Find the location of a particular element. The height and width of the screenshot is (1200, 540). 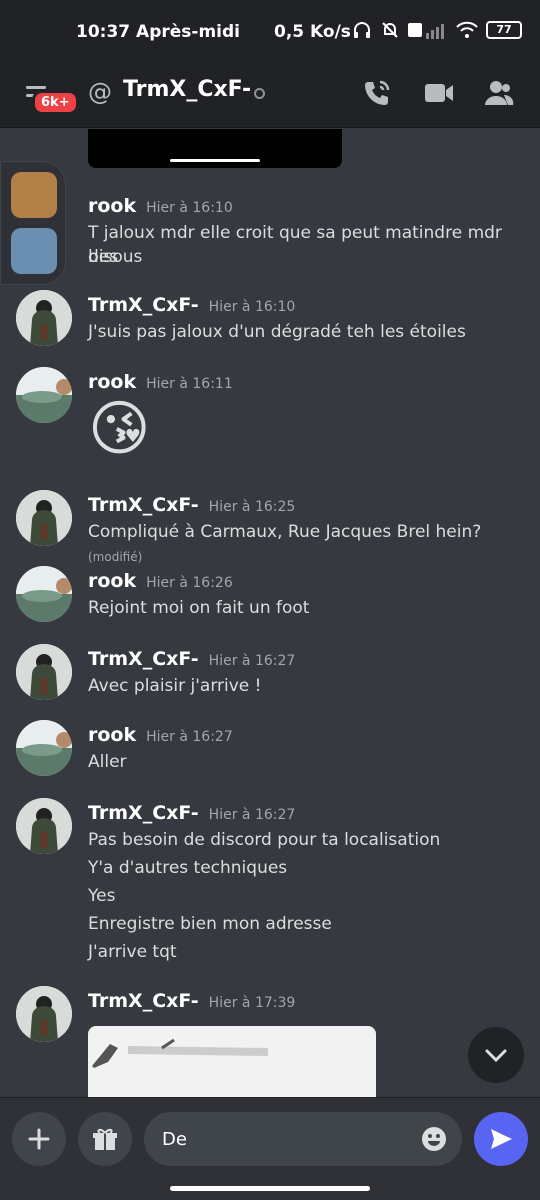

message-timestamp: Hier à 16:11 is located at coordinates (189, 384).